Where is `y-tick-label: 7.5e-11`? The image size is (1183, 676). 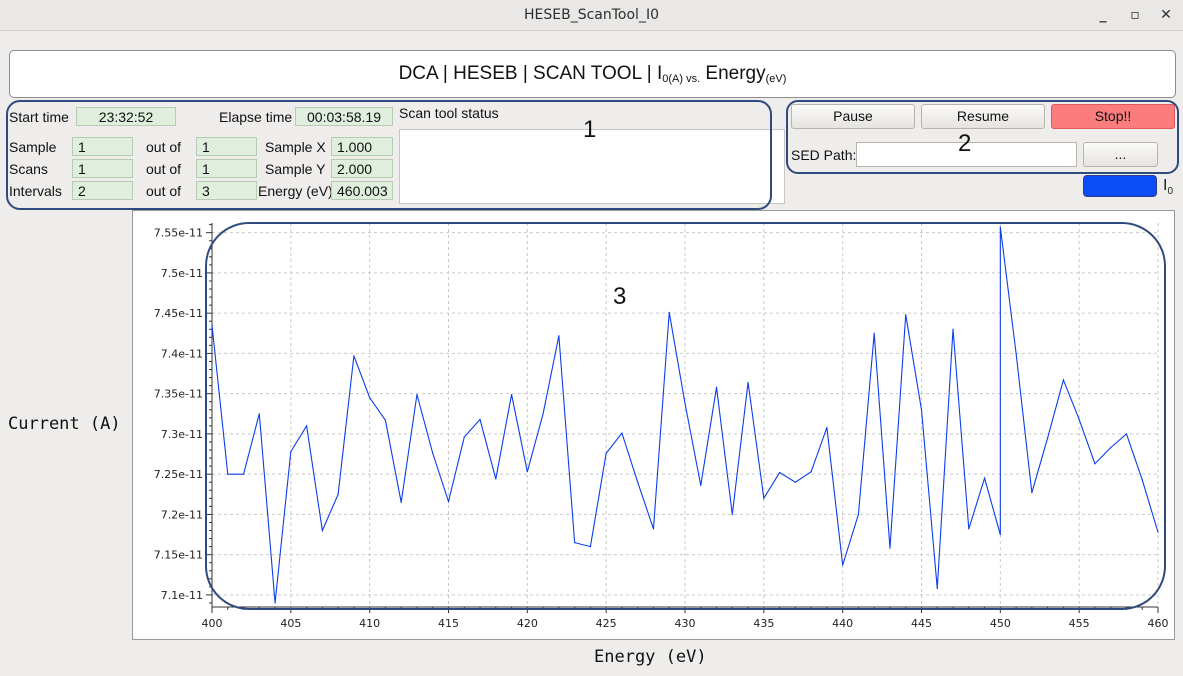
y-tick-label: 7.5e-11 is located at coordinates (182, 273).